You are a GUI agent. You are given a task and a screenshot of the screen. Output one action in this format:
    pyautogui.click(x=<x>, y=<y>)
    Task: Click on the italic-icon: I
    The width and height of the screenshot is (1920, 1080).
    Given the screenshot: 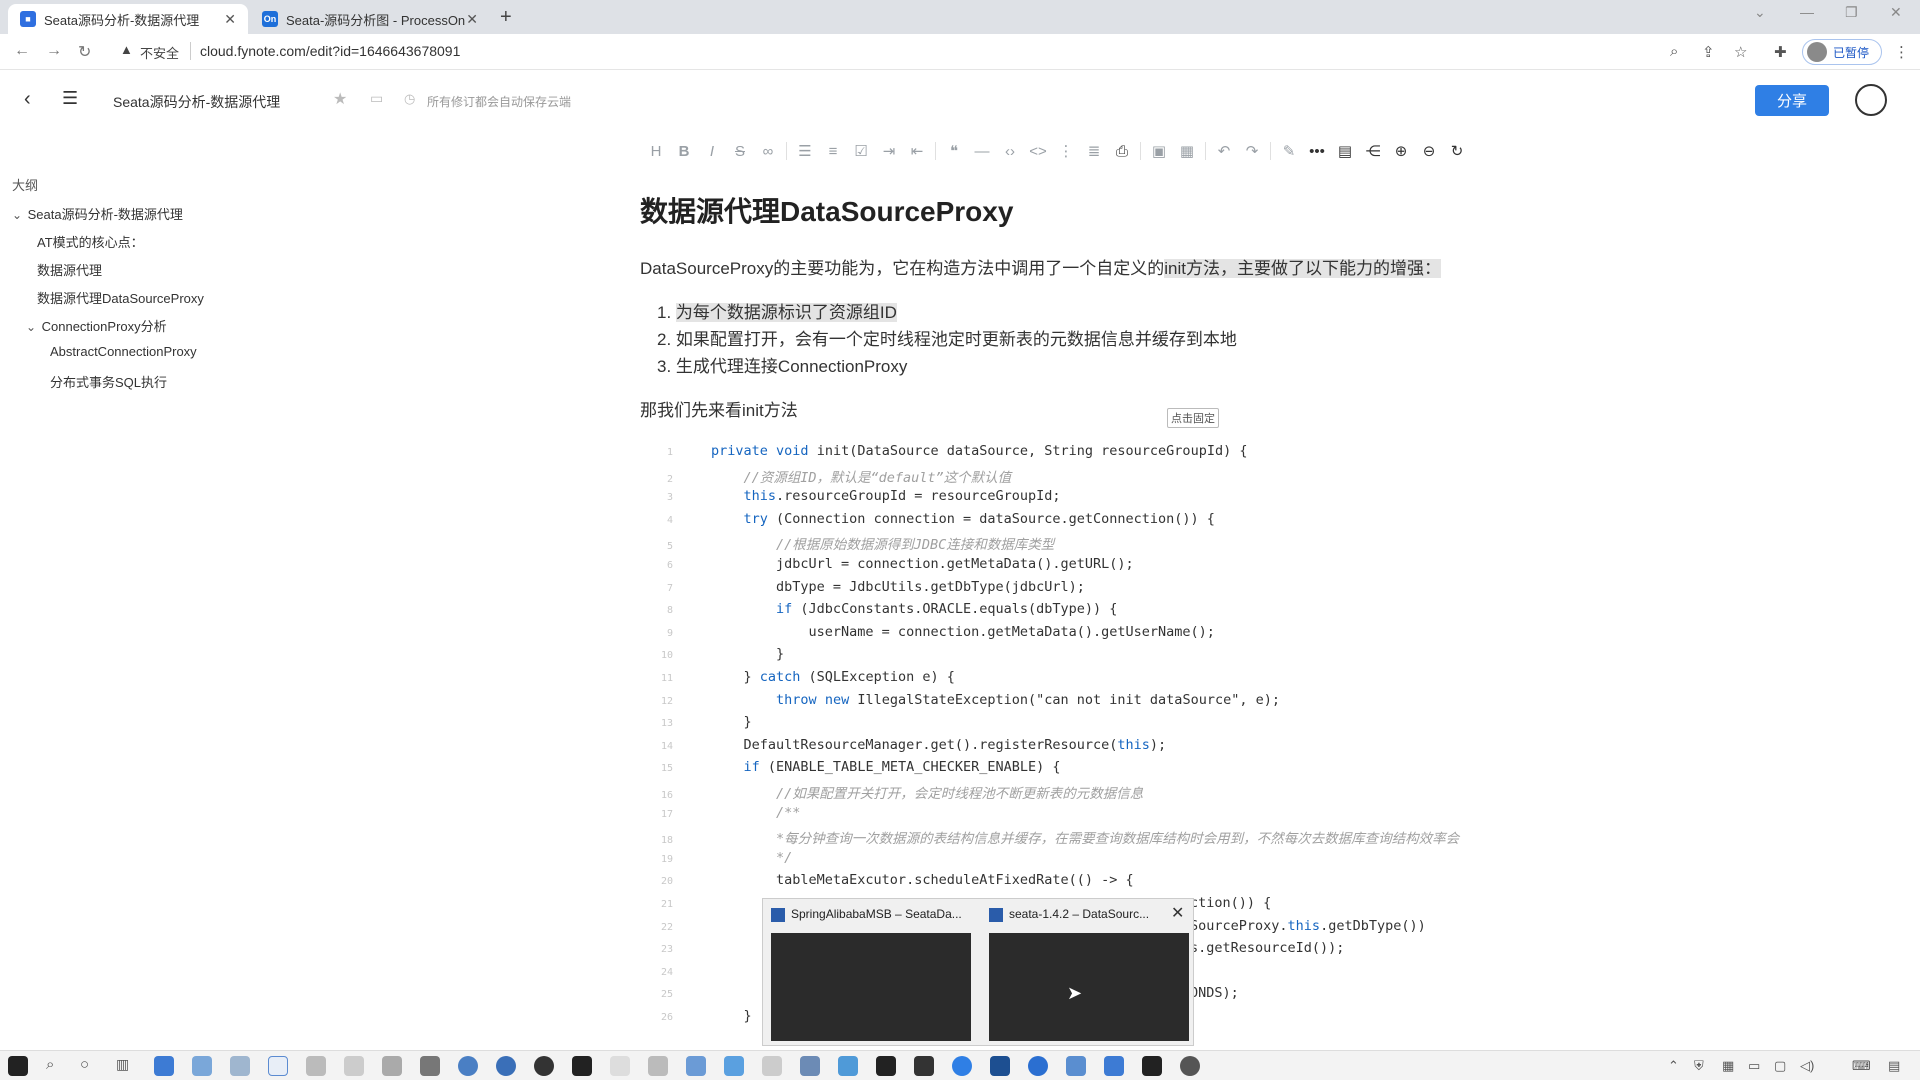 What is the action you would take?
    pyautogui.click(x=712, y=151)
    